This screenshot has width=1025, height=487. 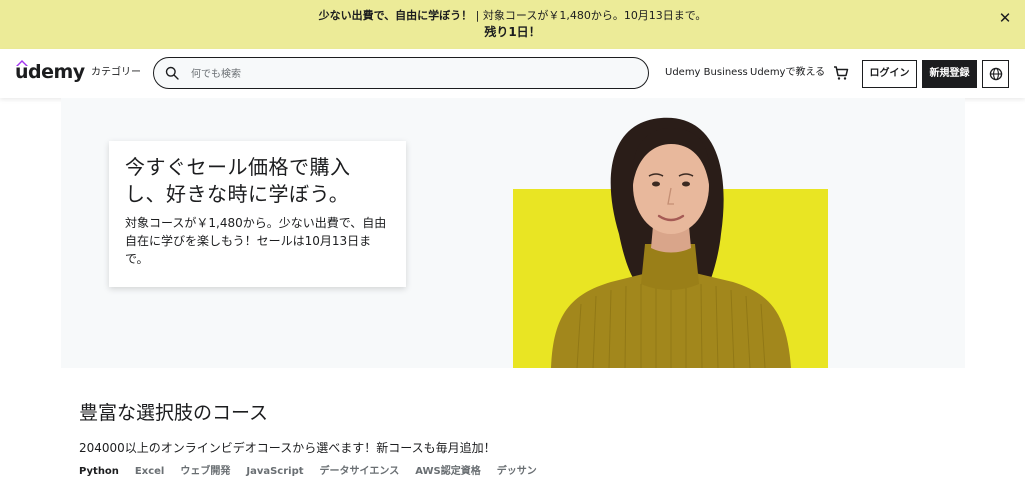 What do you see at coordinates (706, 73) in the screenshot?
I see `udemy-business-link: Udemy Business` at bounding box center [706, 73].